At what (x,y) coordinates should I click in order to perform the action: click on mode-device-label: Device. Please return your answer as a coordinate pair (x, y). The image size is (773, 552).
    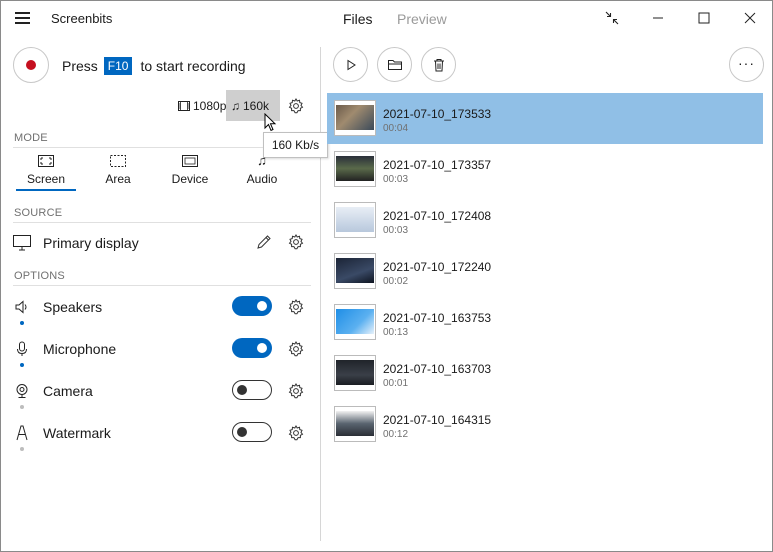
    Looking at the image, I should click on (190, 179).